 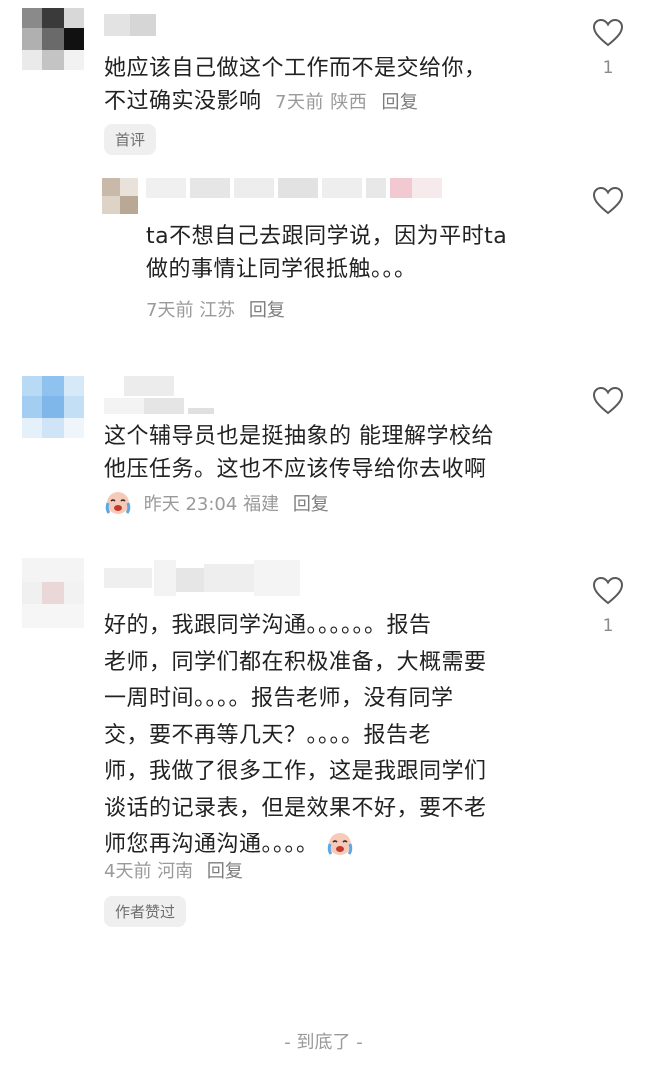 I want to click on end-of-list-label: - 到底了 -, so click(x=323, y=1042).